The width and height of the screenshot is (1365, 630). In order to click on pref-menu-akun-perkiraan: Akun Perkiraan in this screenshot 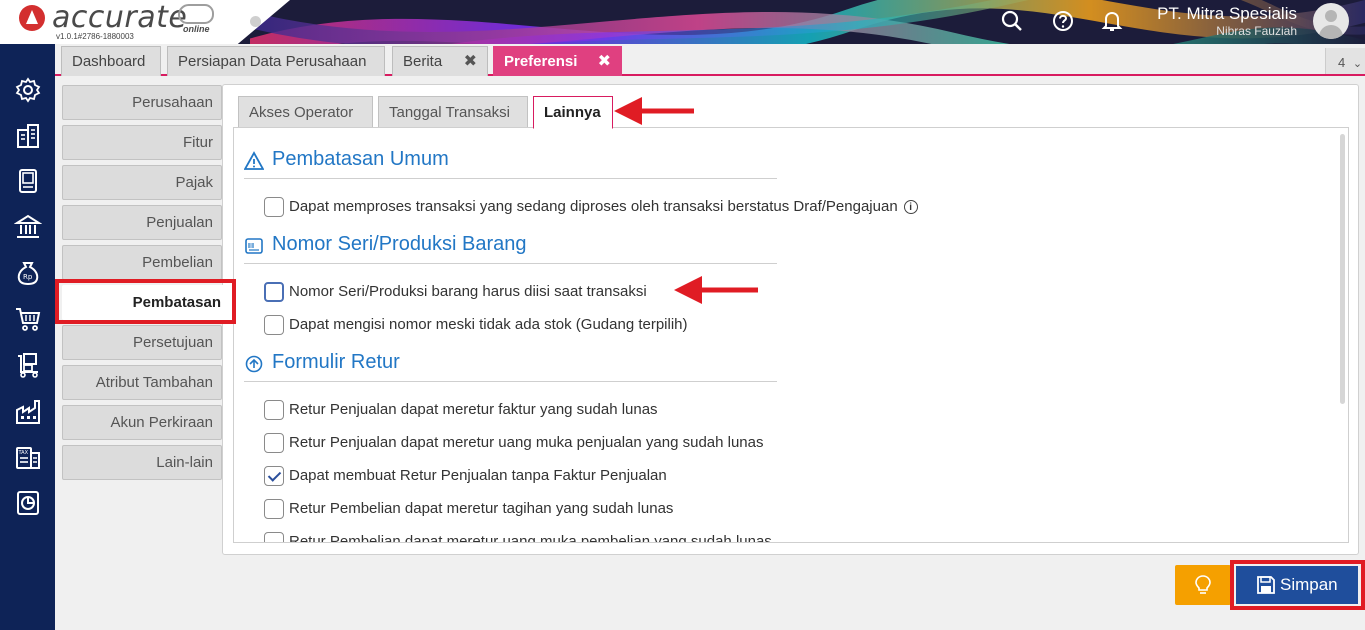, I will do `click(142, 422)`.